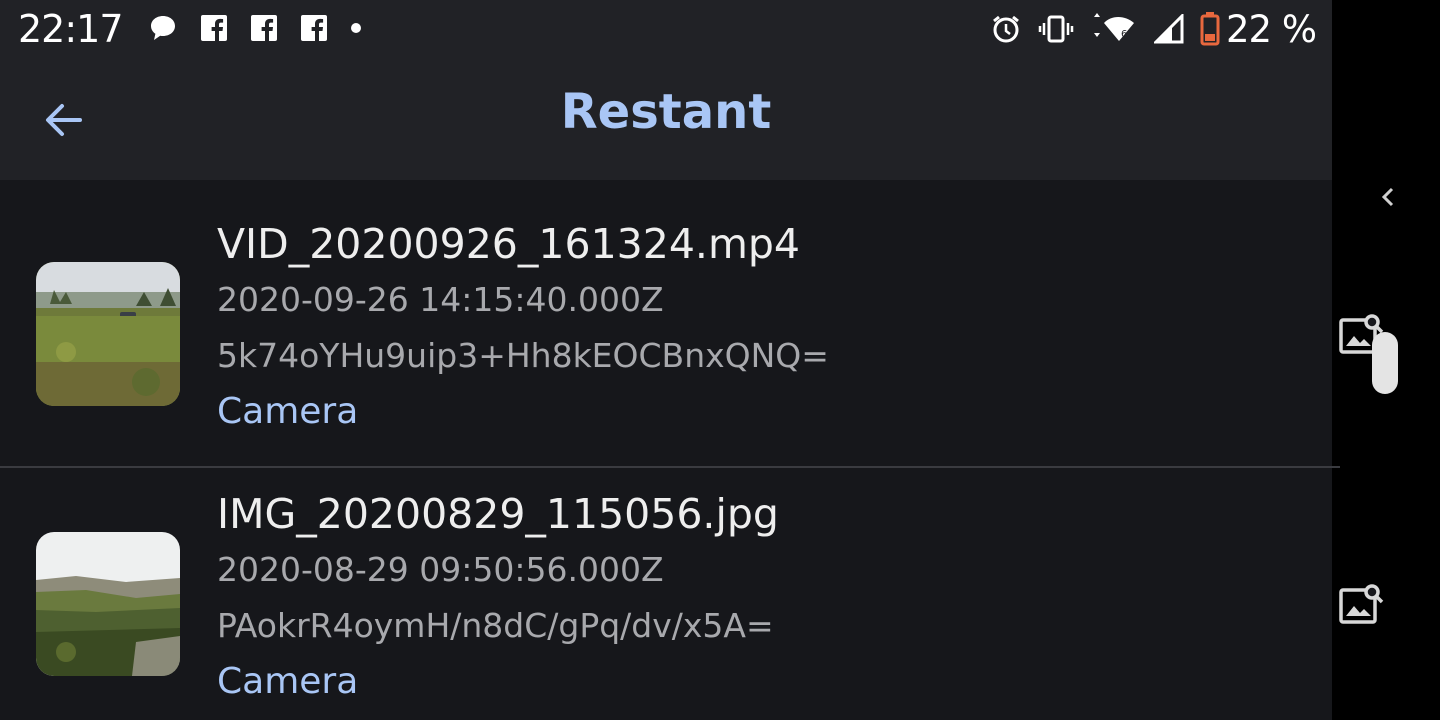  Describe the element at coordinates (440, 569) in the screenshot. I see `file-date: 2020-08-29 09:50:56.000Z` at that location.